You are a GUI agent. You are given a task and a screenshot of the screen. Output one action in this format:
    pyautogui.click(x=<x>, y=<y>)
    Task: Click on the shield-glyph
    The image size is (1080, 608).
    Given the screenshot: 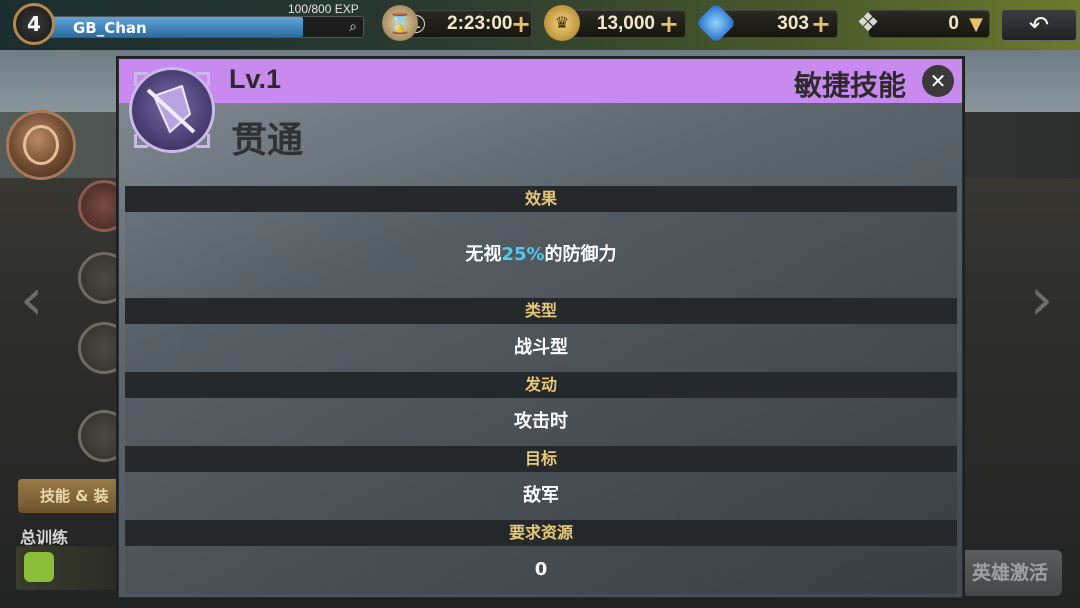 What is the action you would take?
    pyautogui.click(x=171, y=109)
    